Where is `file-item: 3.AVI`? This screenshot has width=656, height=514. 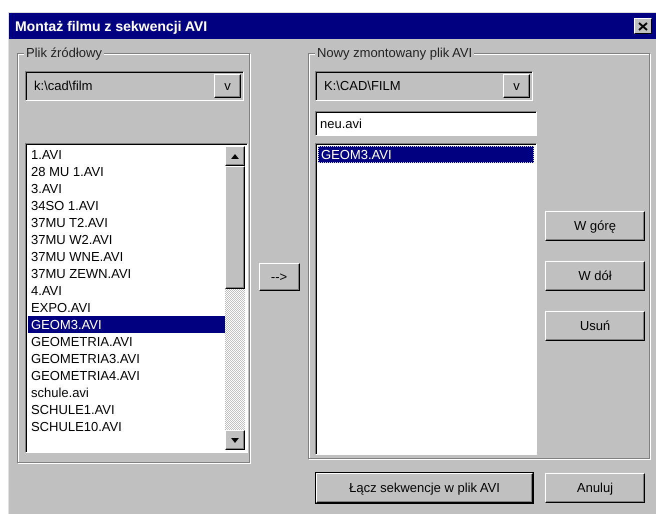 file-item: 3.AVI is located at coordinates (126, 188).